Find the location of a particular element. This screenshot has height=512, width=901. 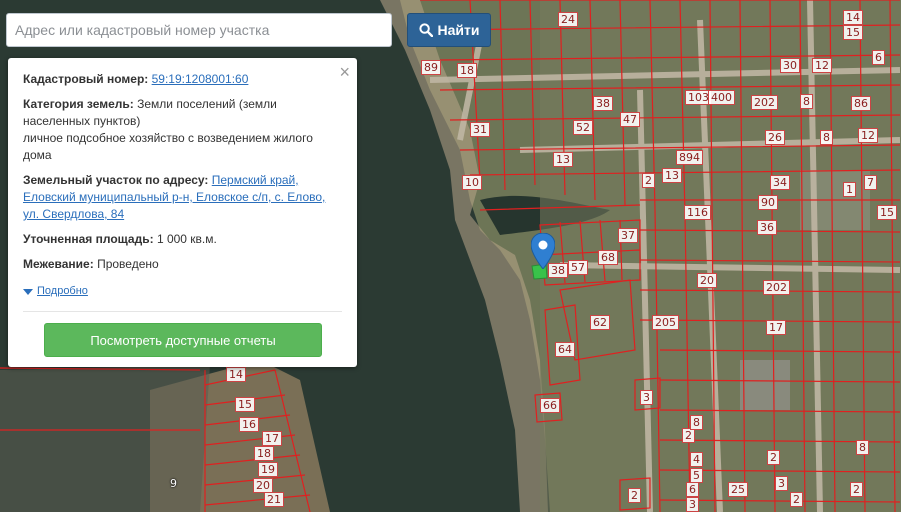

plot-label: 400 is located at coordinates (721, 97).